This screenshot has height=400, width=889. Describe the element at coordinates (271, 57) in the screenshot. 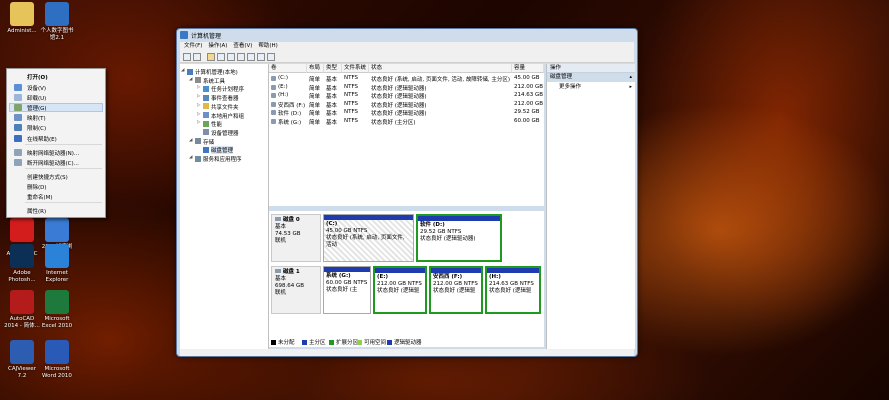

I see `detail-icon` at that location.